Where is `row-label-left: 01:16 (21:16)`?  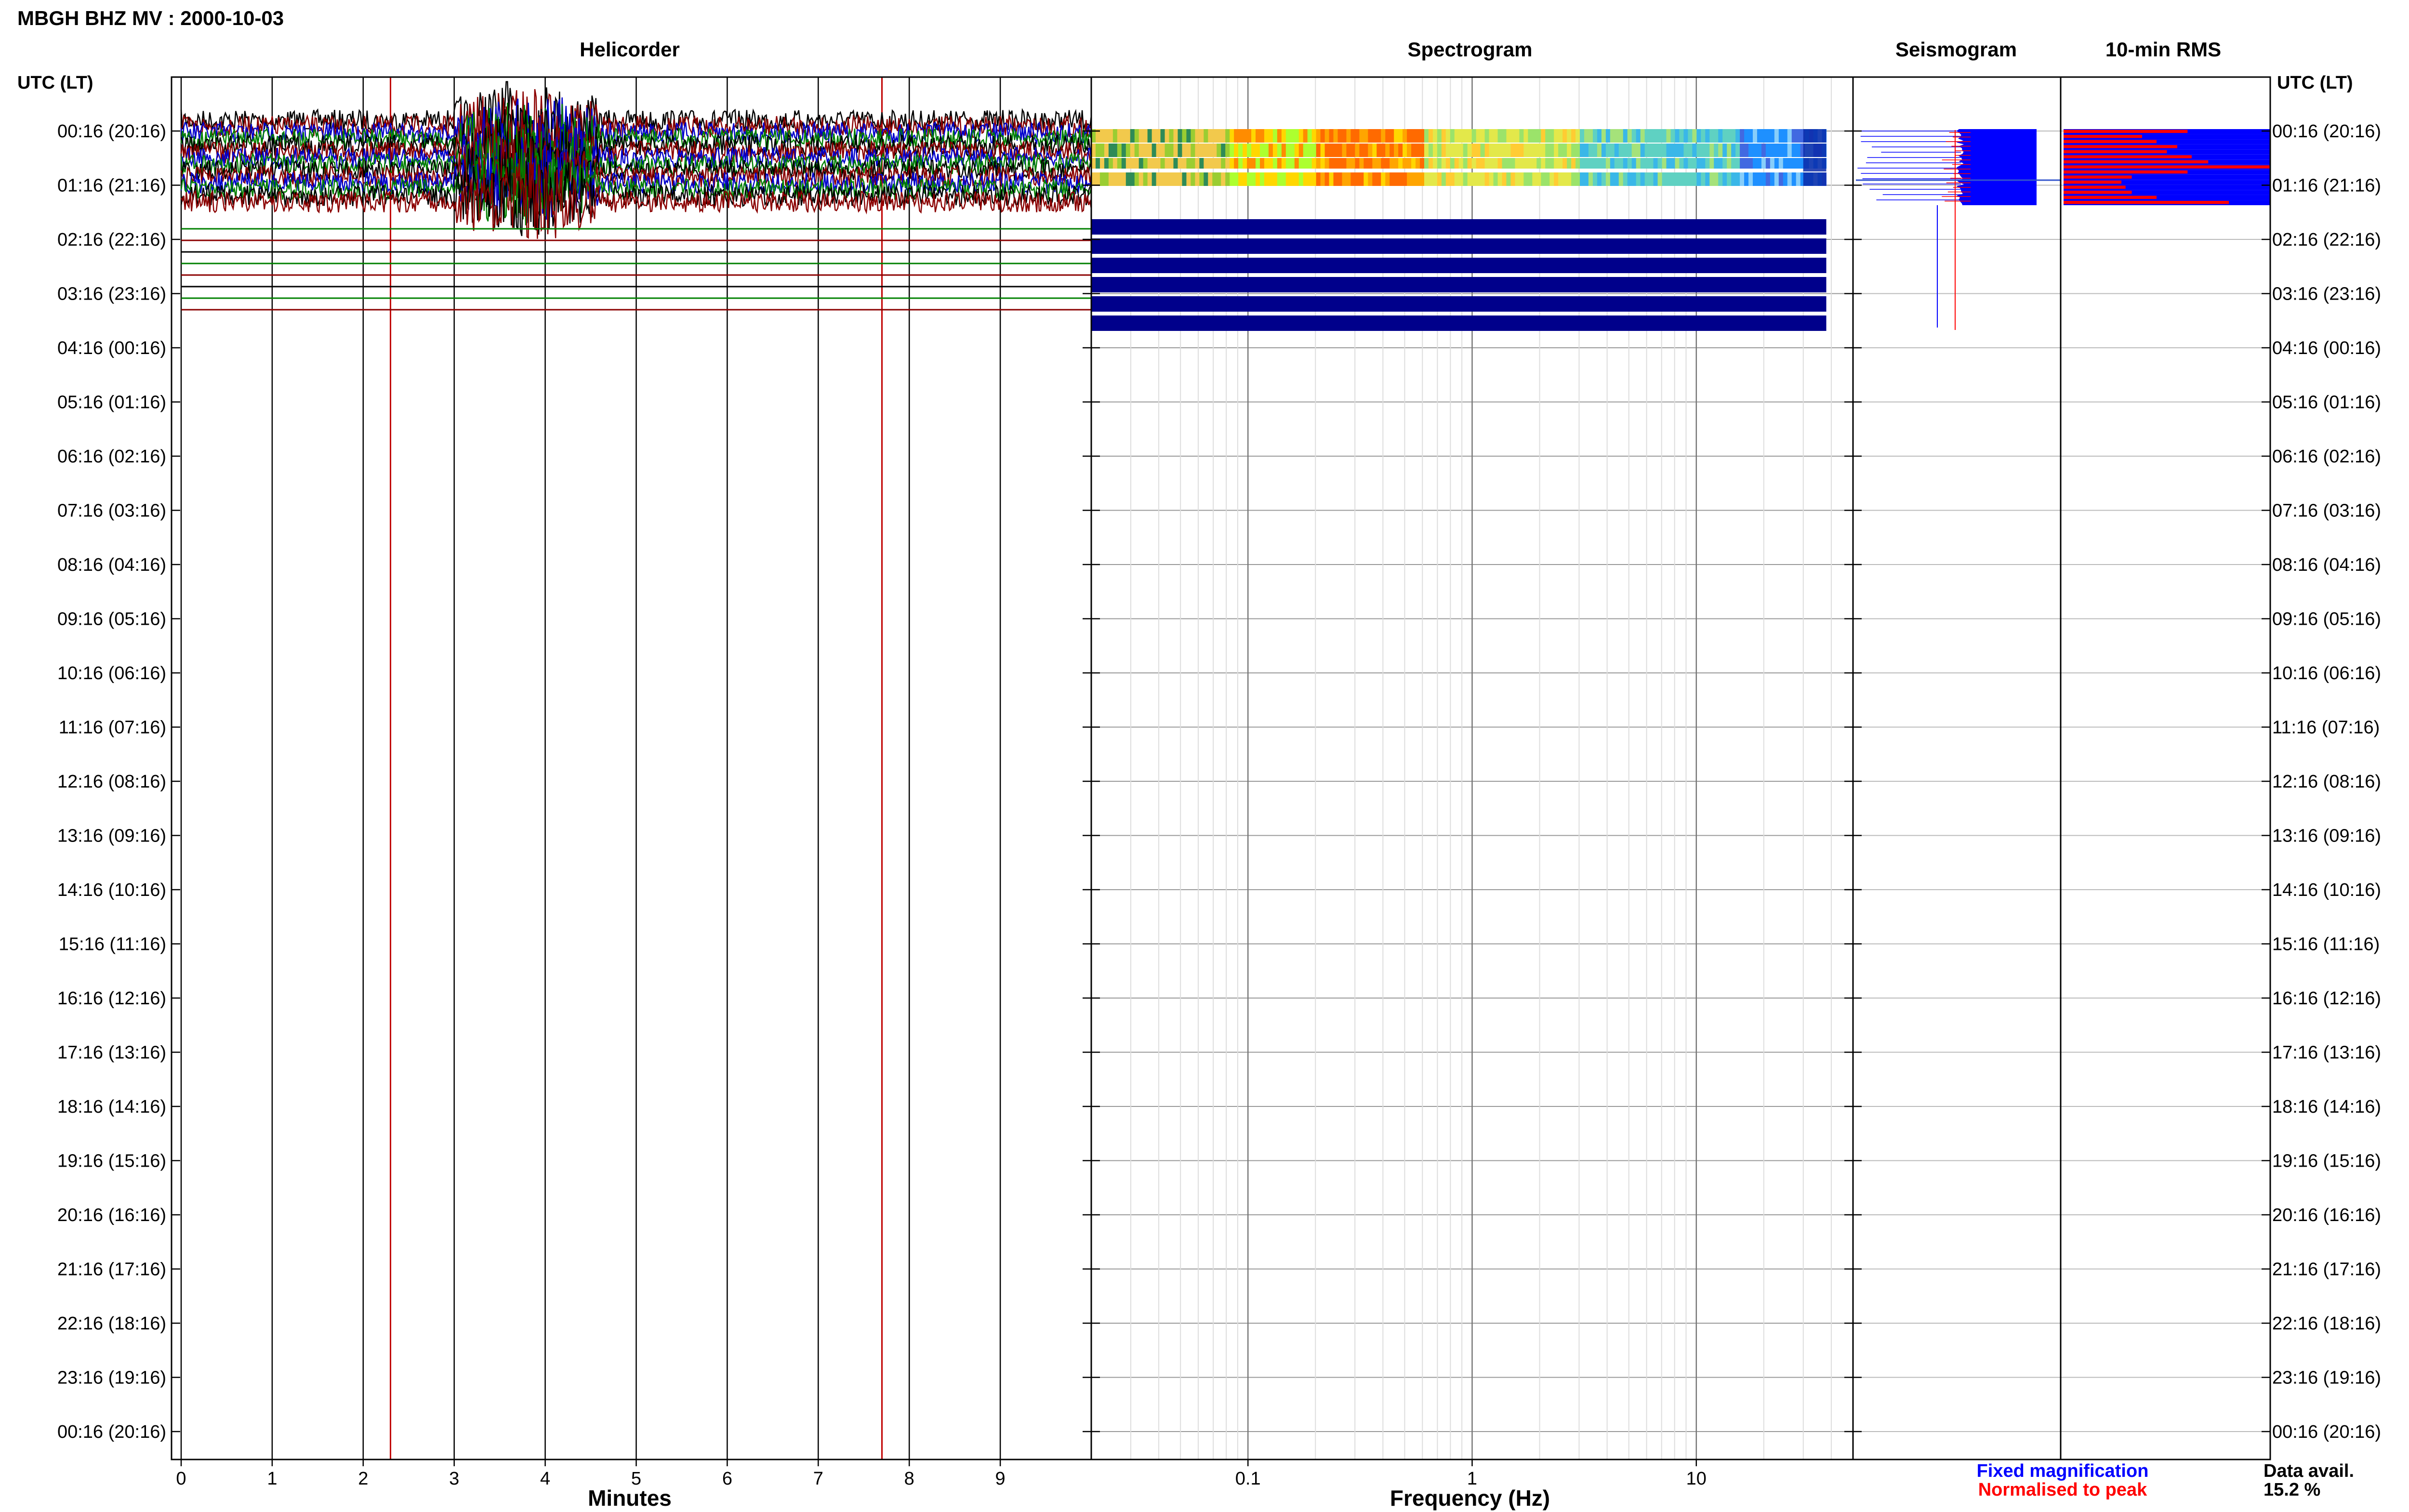
row-label-left: 01:16 (21:16) is located at coordinates (111, 186).